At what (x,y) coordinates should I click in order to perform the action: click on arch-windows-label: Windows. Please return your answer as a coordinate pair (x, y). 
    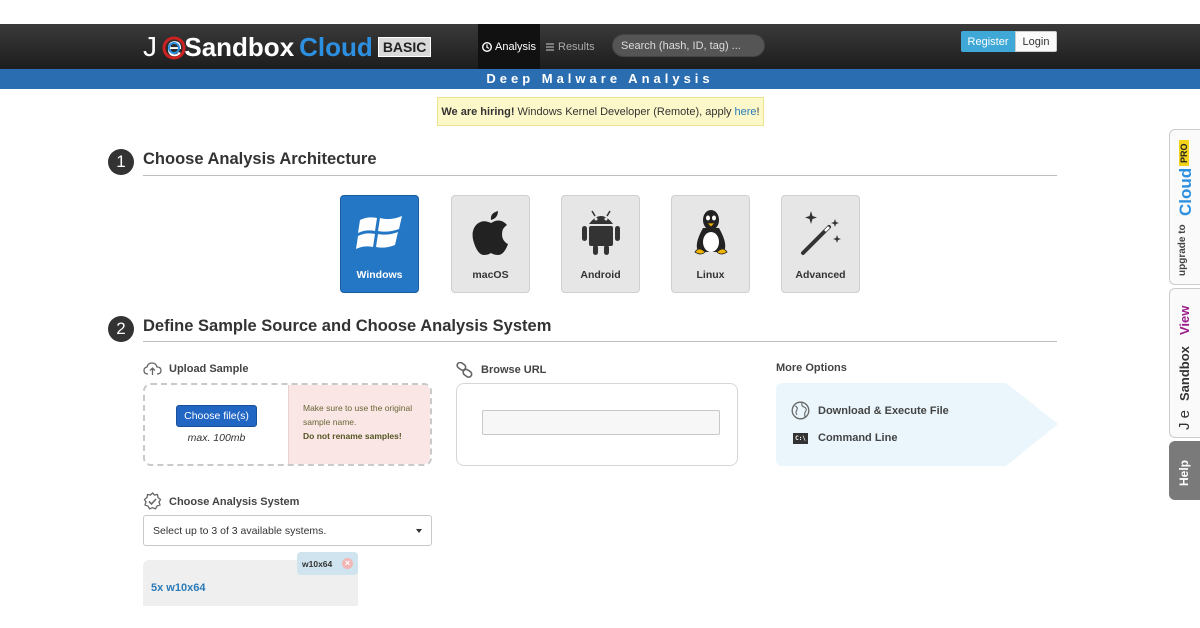
    Looking at the image, I should click on (379, 275).